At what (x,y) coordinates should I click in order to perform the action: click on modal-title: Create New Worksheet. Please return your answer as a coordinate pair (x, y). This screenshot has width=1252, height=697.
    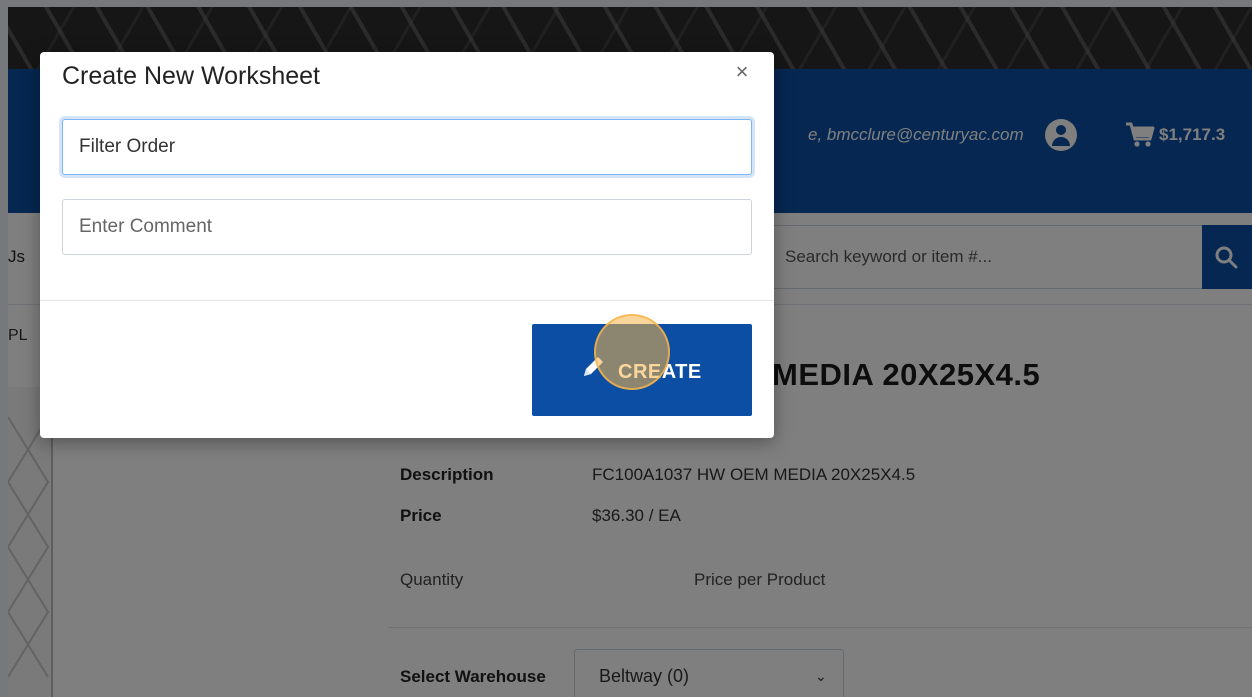
    Looking at the image, I should click on (191, 76).